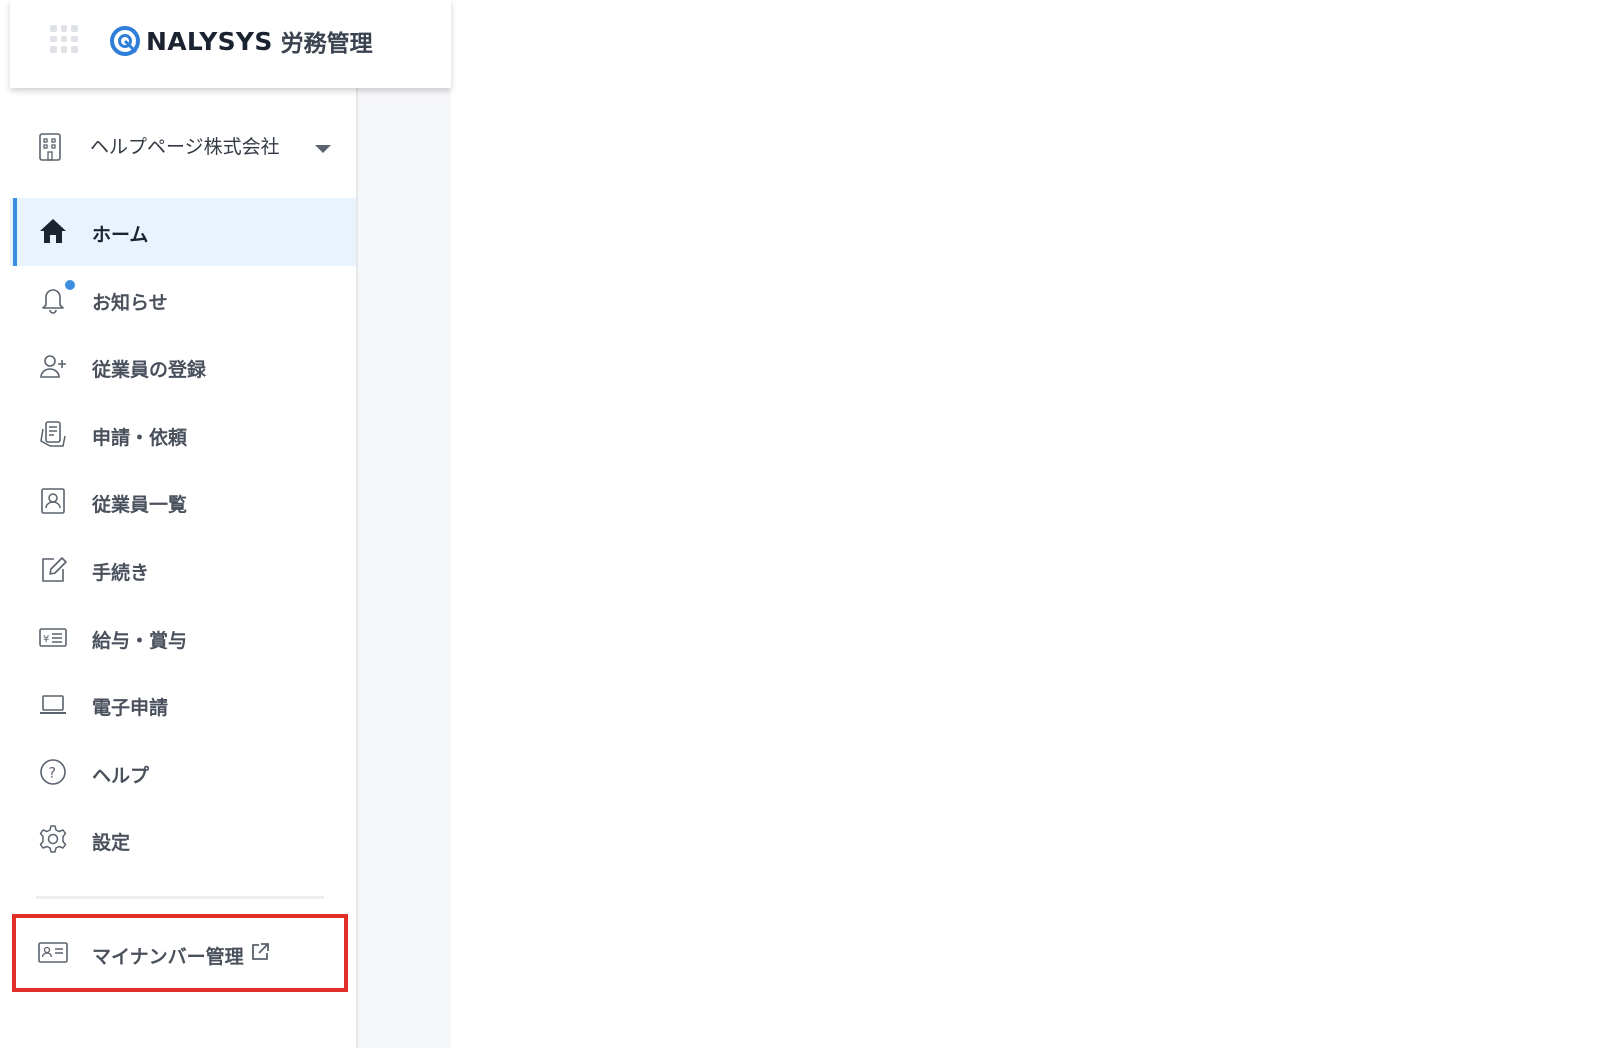 The image size is (1614, 1048). What do you see at coordinates (53, 231) in the screenshot?
I see `home-icon` at bounding box center [53, 231].